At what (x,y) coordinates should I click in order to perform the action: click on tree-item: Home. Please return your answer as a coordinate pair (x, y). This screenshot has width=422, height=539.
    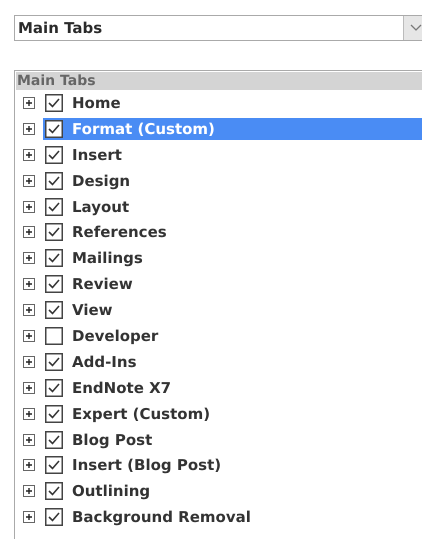
    Looking at the image, I should click on (232, 103).